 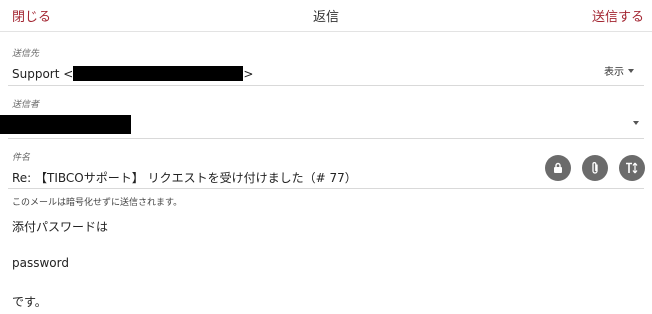 I want to click on from-label: 送信者, so click(x=26, y=105).